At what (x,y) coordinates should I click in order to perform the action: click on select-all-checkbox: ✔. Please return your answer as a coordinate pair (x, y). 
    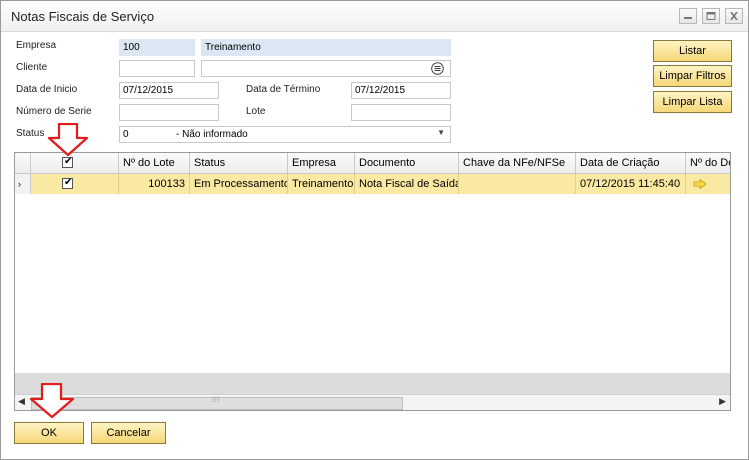
    Looking at the image, I should click on (67, 162).